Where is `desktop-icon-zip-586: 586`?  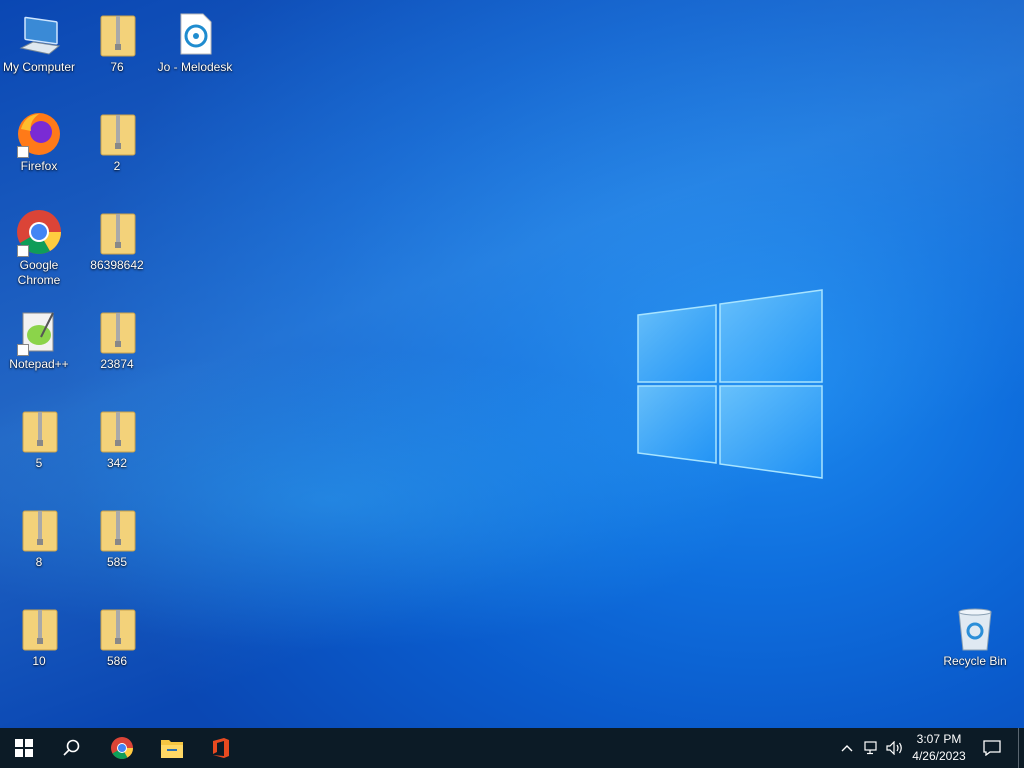 desktop-icon-zip-586: 586 is located at coordinates (117, 633).